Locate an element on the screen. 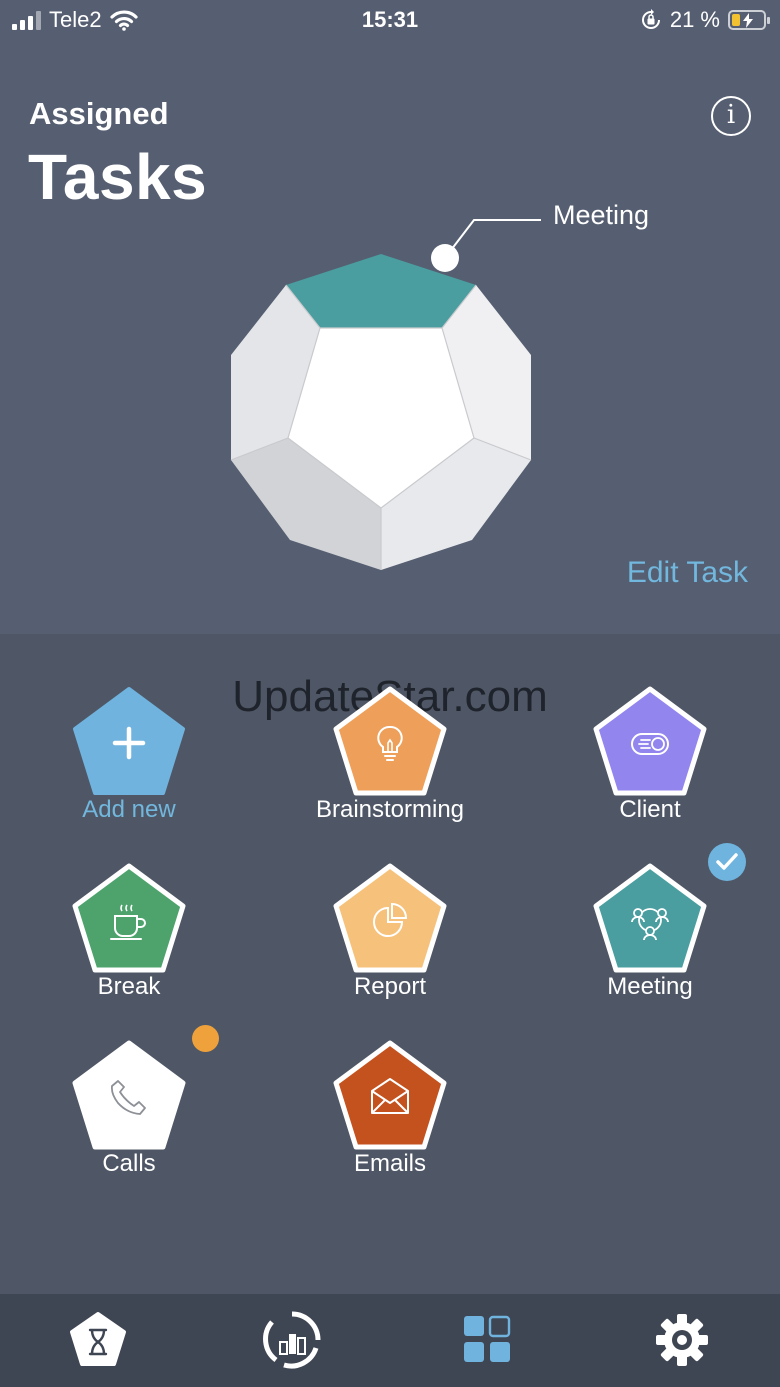 The width and height of the screenshot is (780, 1387). task-meeting: Meeting is located at coordinates (650, 937).